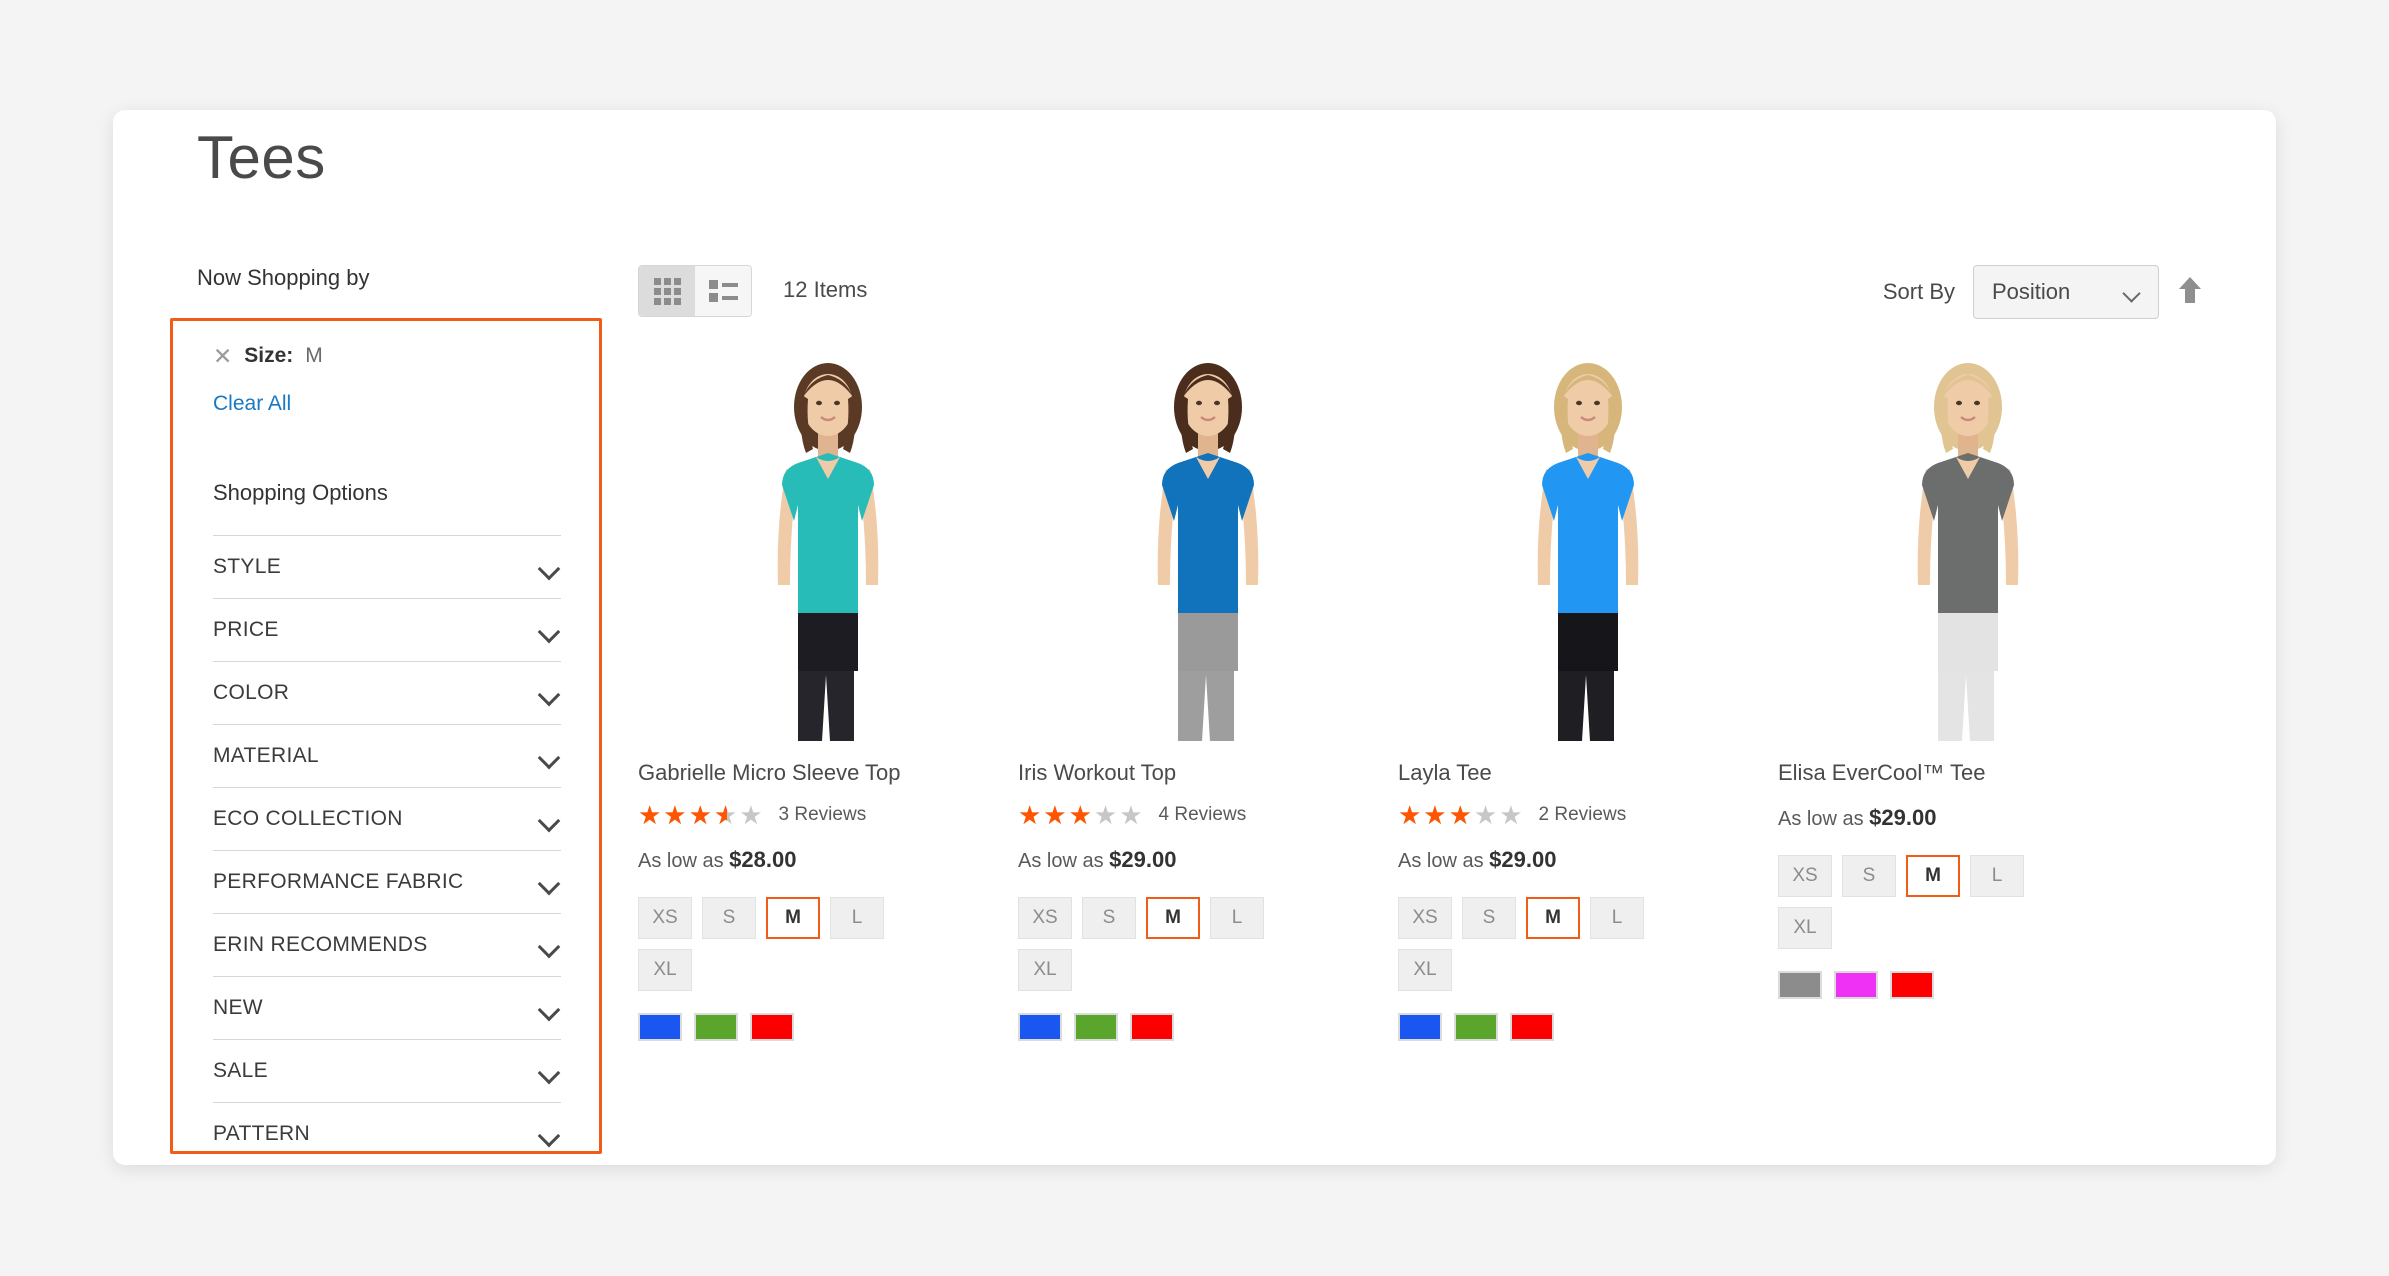 The width and height of the screenshot is (2389, 1276). I want to click on filter-row-sale: SALE, so click(387, 1070).